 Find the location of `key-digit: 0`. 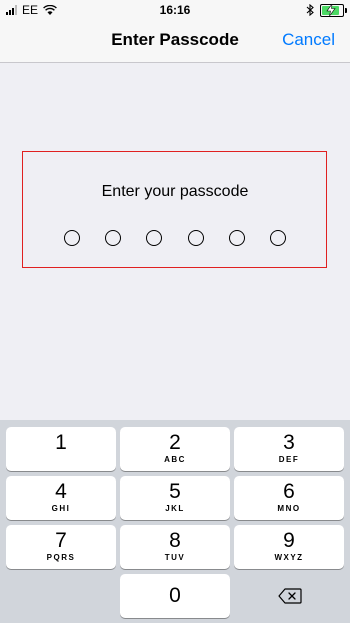

key-digit: 0 is located at coordinates (175, 595).